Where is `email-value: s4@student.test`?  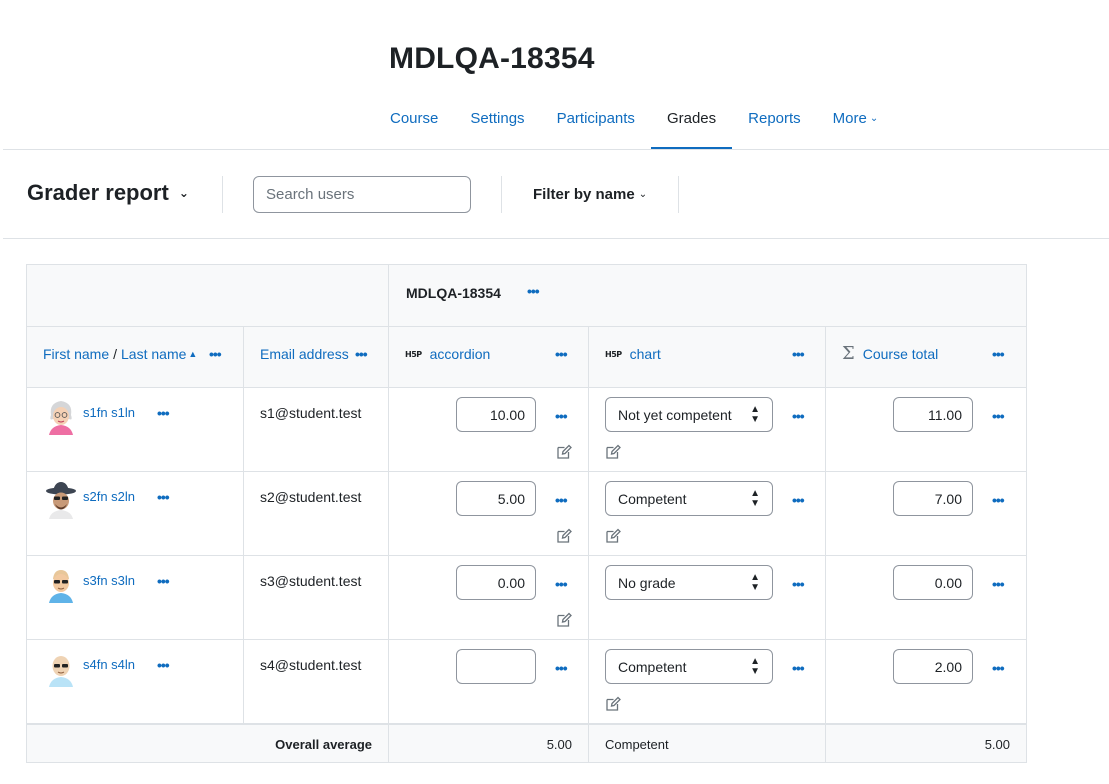
email-value: s4@student.test is located at coordinates (311, 665).